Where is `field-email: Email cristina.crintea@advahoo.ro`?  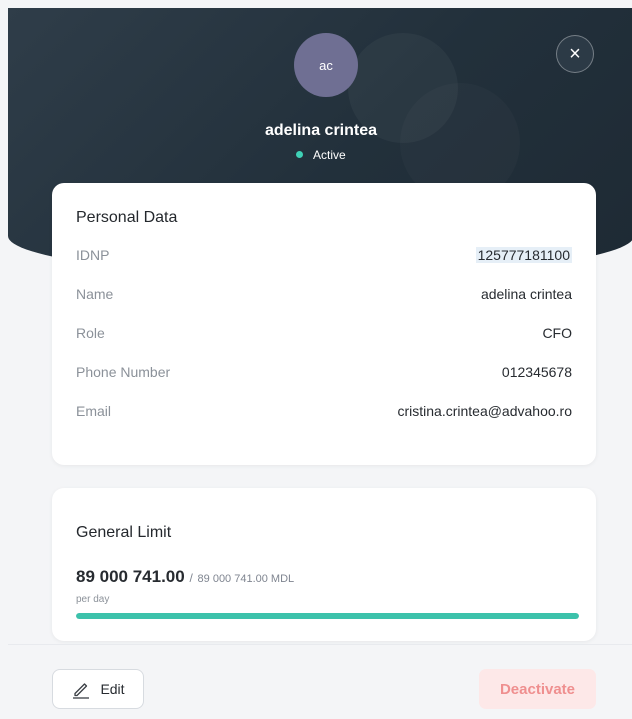 field-email: Email cristina.crintea@advahoo.ro is located at coordinates (324, 413).